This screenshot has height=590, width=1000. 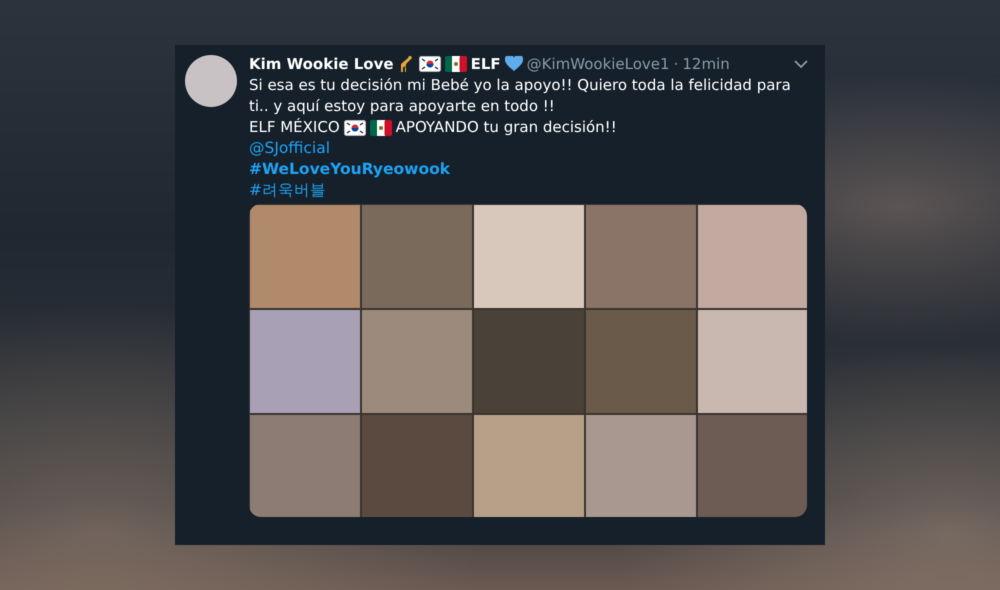 I want to click on hashtag-link: #WeLoveYouRyeowook, so click(x=349, y=169).